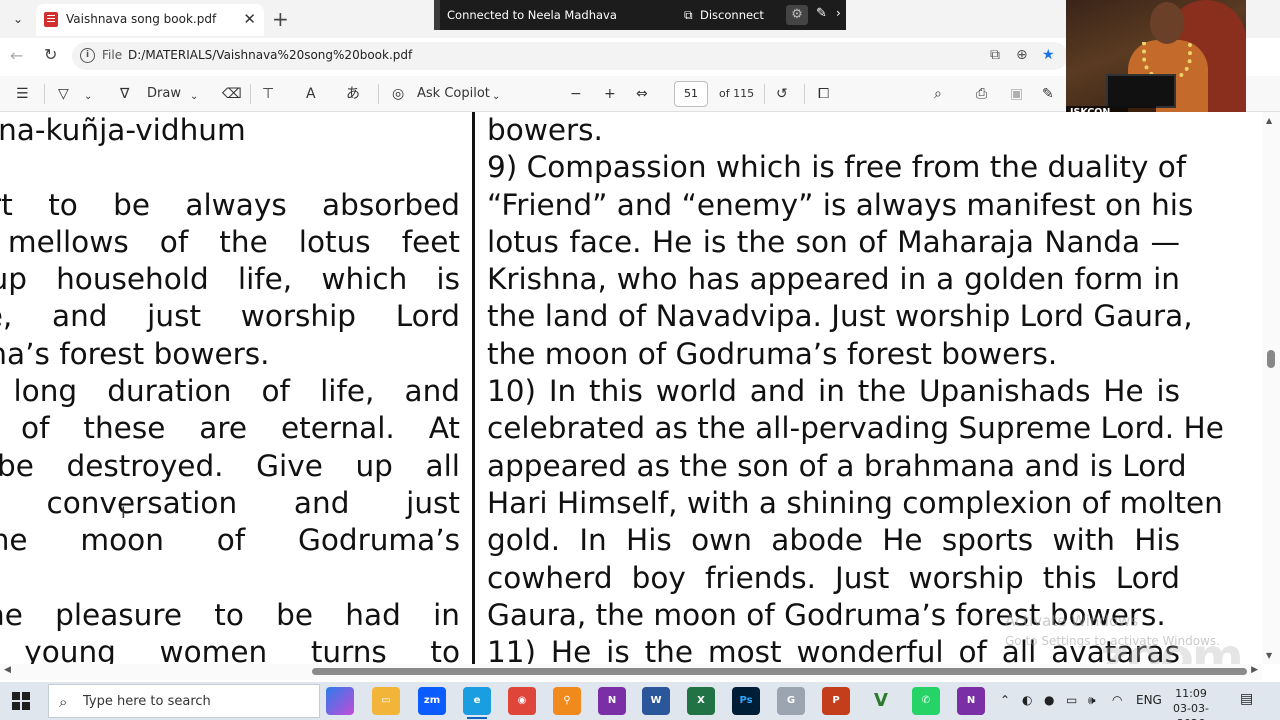 This screenshot has width=1280, height=720. What do you see at coordinates (1071, 700) in the screenshot?
I see `battery-icon: ▭` at bounding box center [1071, 700].